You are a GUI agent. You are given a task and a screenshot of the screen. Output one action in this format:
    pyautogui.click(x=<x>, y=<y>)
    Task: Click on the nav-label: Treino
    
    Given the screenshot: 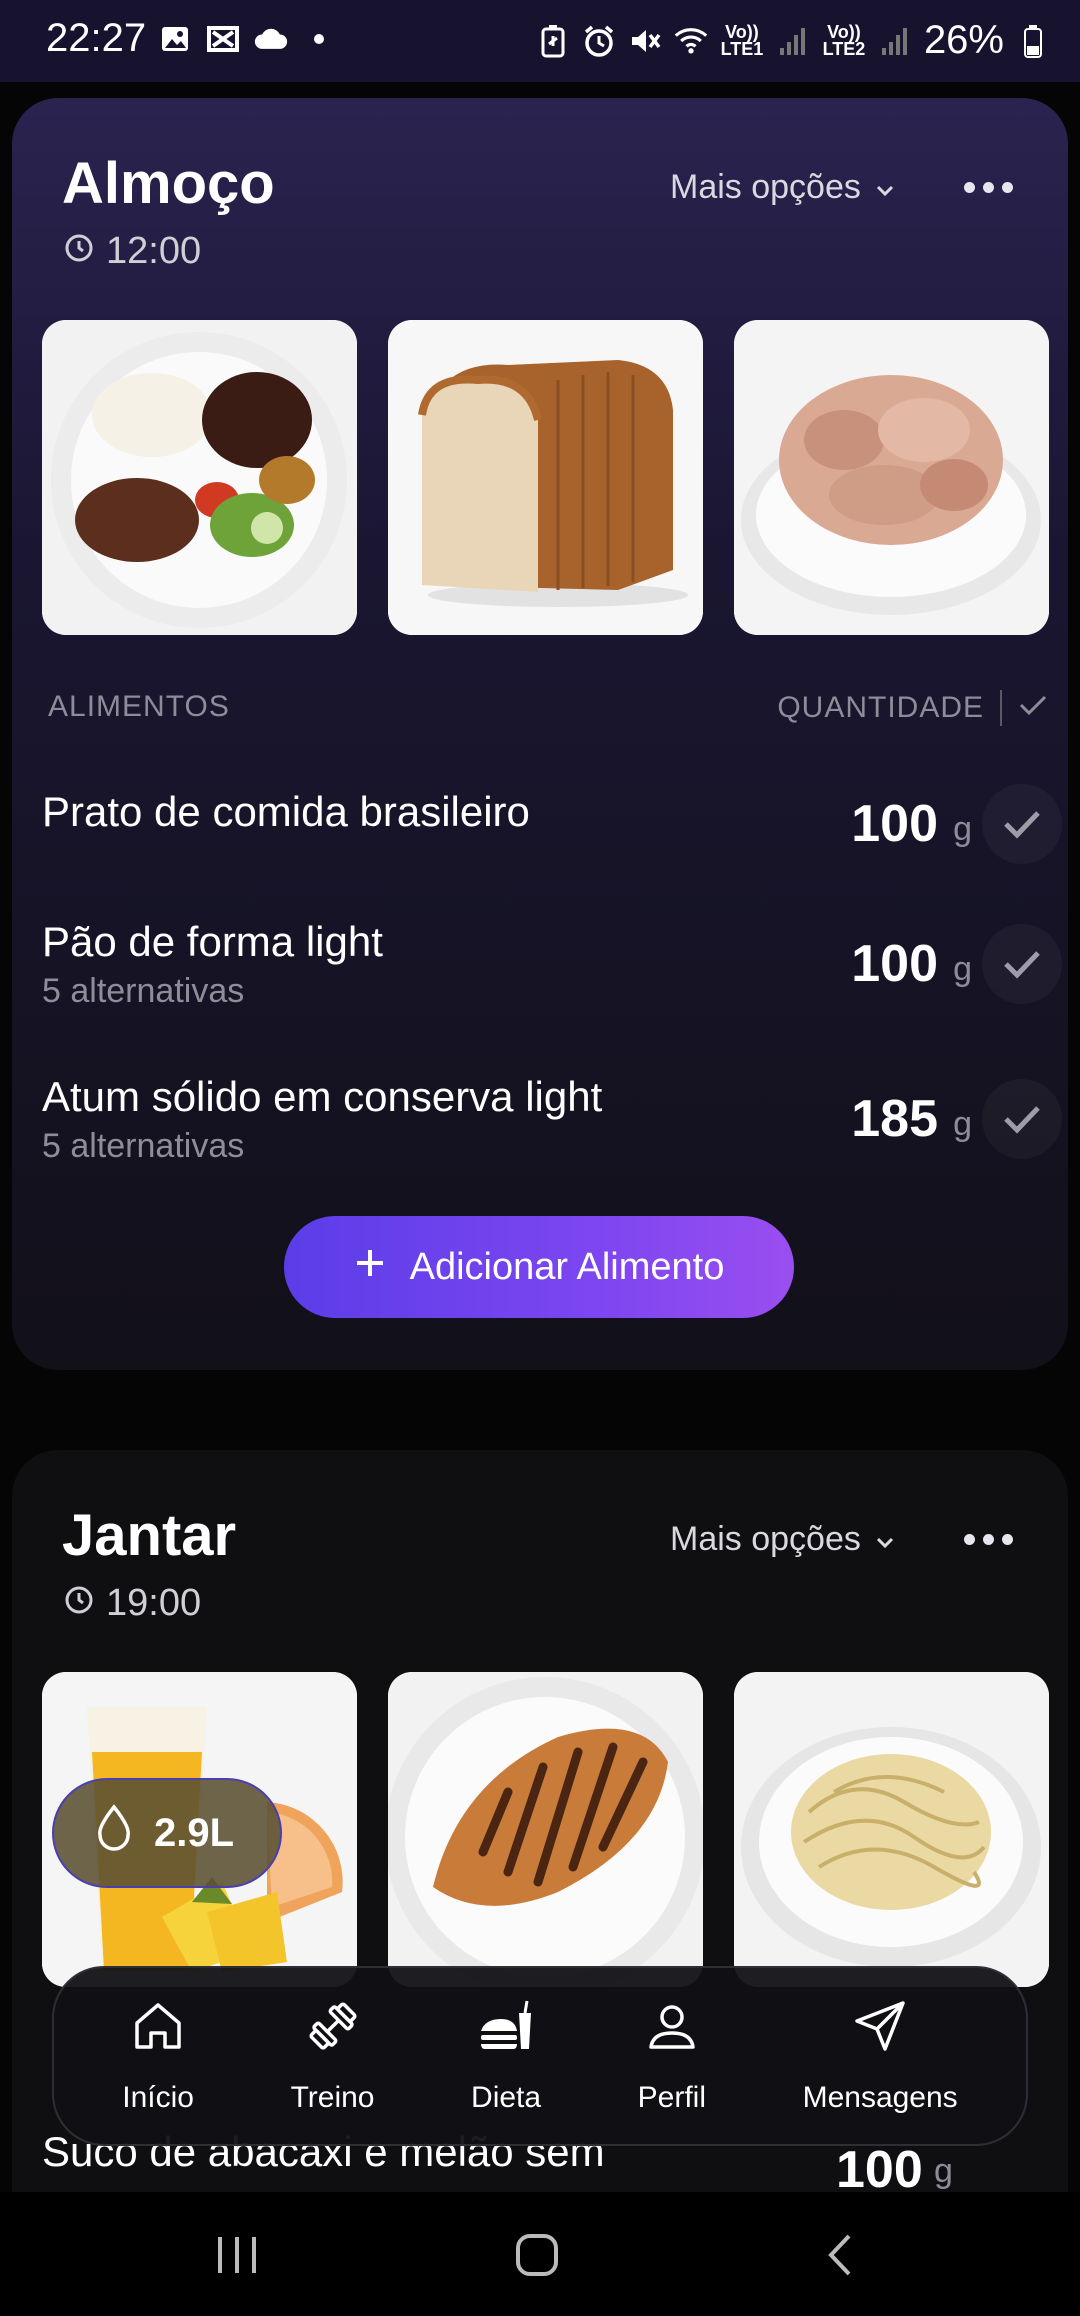 What is the action you would take?
    pyautogui.click(x=332, y=2097)
    